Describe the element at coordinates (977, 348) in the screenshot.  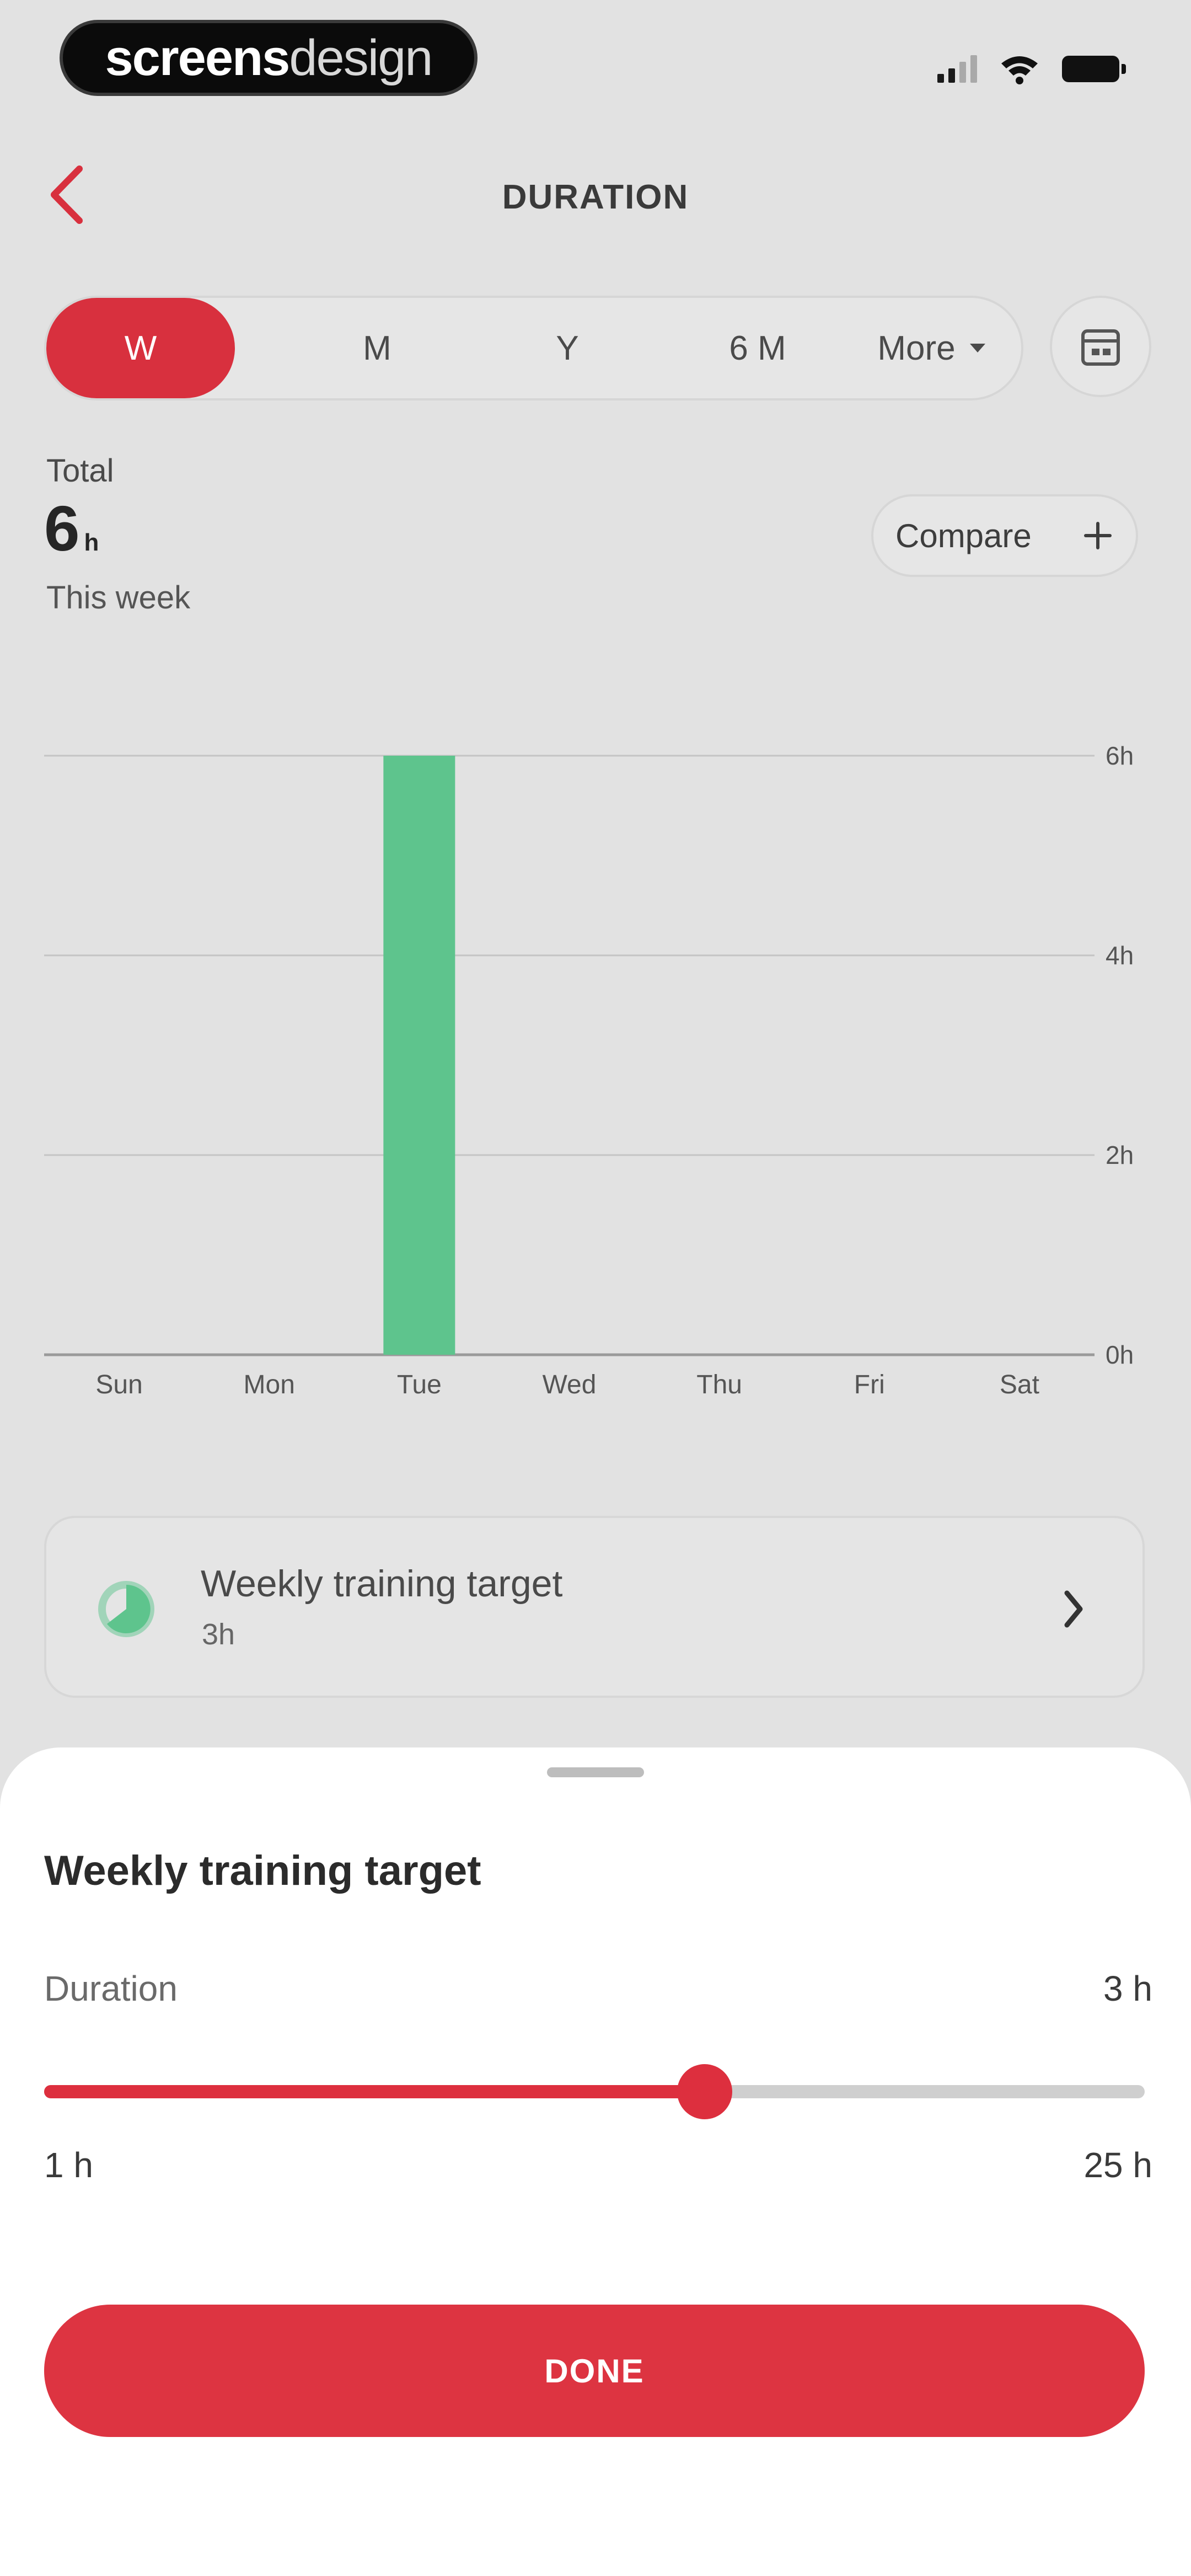
I see `caret-down-icon` at that location.